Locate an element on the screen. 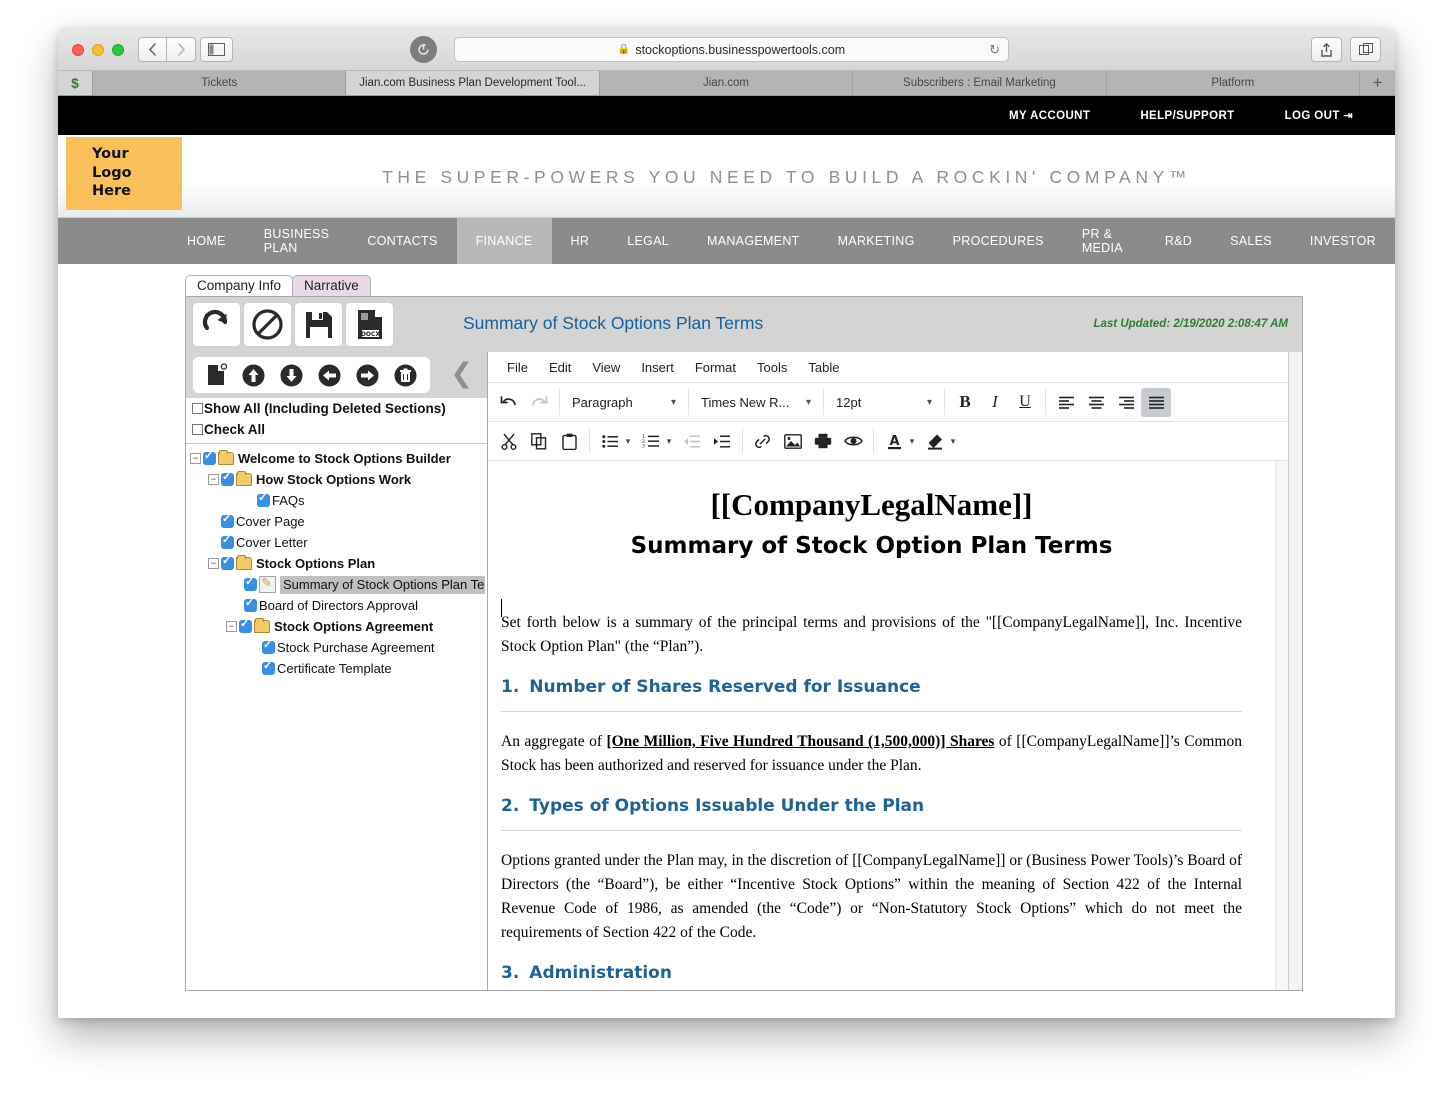 The width and height of the screenshot is (1453, 1097). arrow-right-circle-icon is located at coordinates (367, 375).